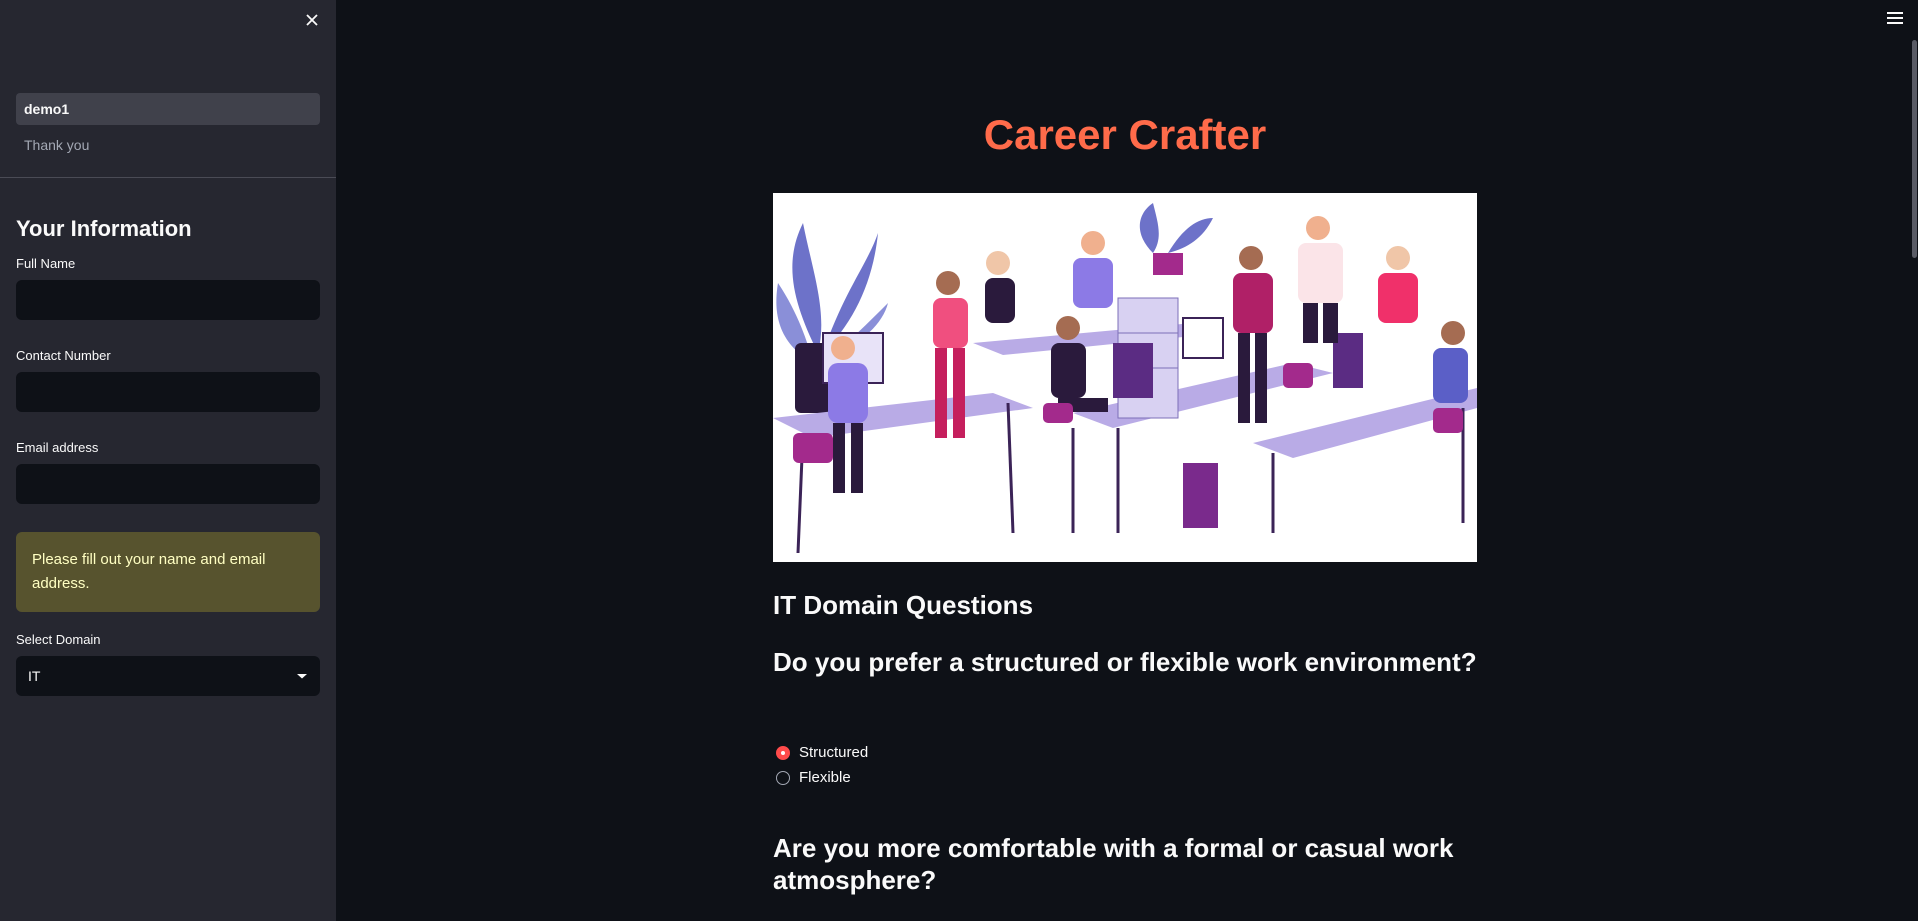 The width and height of the screenshot is (1918, 921). Describe the element at coordinates (783, 777) in the screenshot. I see `radio-unchecked-icon` at that location.